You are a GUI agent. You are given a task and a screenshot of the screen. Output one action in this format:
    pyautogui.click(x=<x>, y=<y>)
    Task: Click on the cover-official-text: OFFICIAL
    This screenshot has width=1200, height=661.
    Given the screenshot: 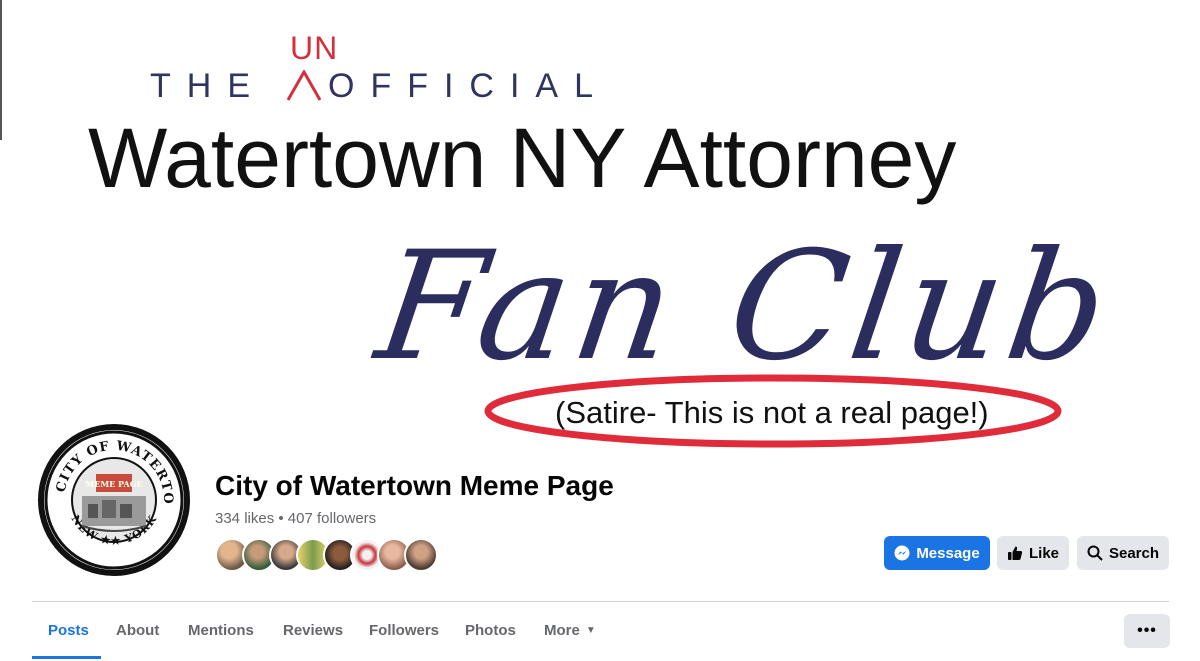 What is the action you would take?
    pyautogui.click(x=469, y=86)
    